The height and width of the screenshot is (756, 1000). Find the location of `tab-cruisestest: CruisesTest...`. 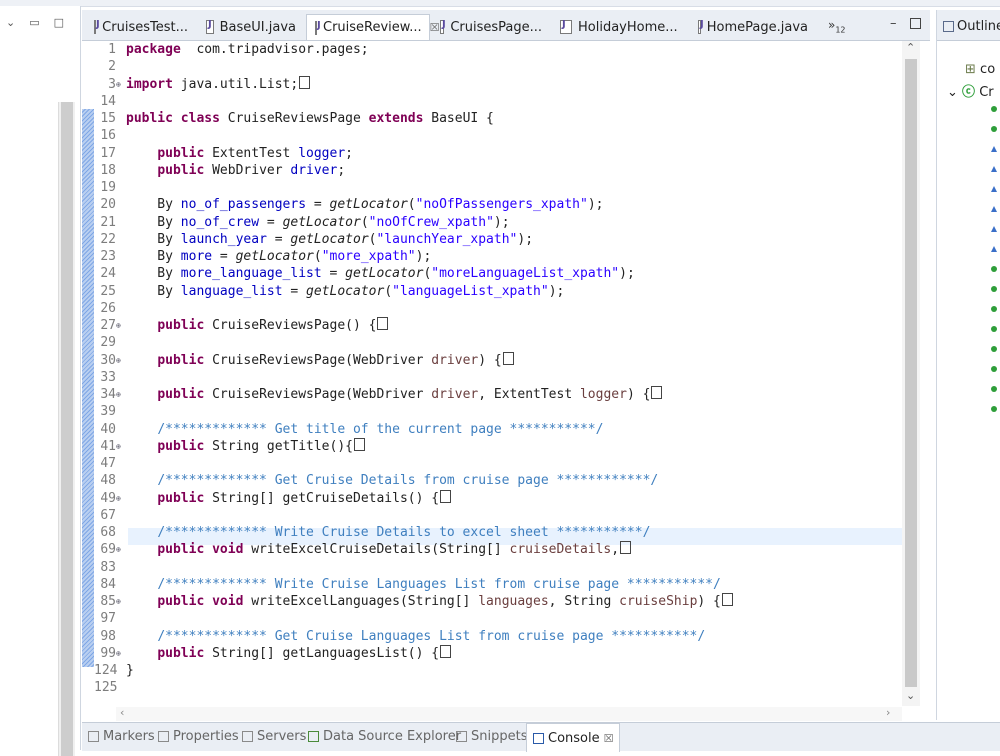

tab-cruisestest: CruisesTest... is located at coordinates (141, 27).